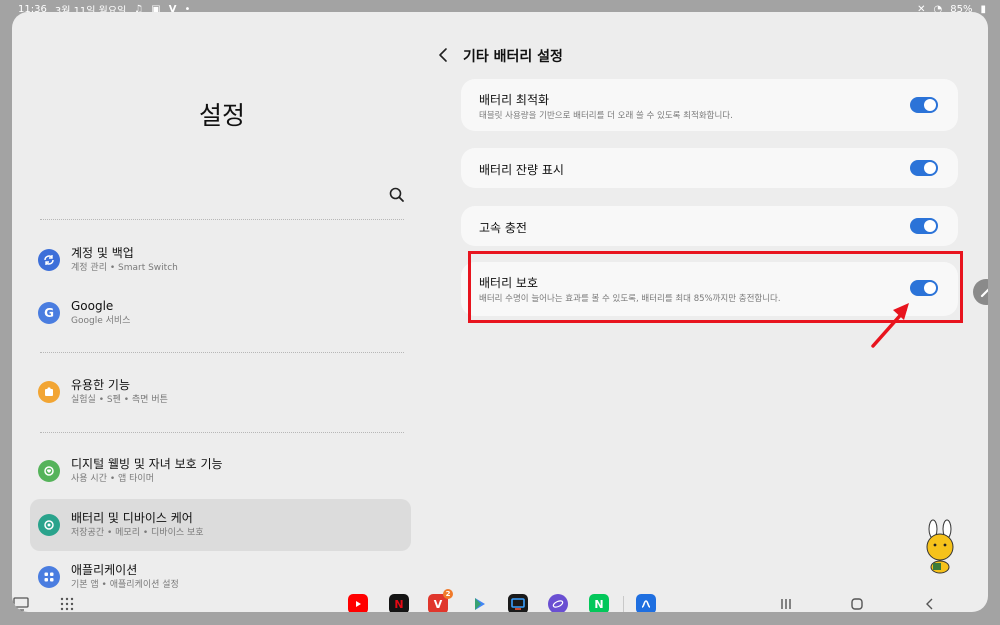 This screenshot has height=625, width=1000. Describe the element at coordinates (220, 260) in the screenshot. I see `menu-item-accounts-backup: 계정 및 백업 계정 관리 • Smart Switch` at that location.